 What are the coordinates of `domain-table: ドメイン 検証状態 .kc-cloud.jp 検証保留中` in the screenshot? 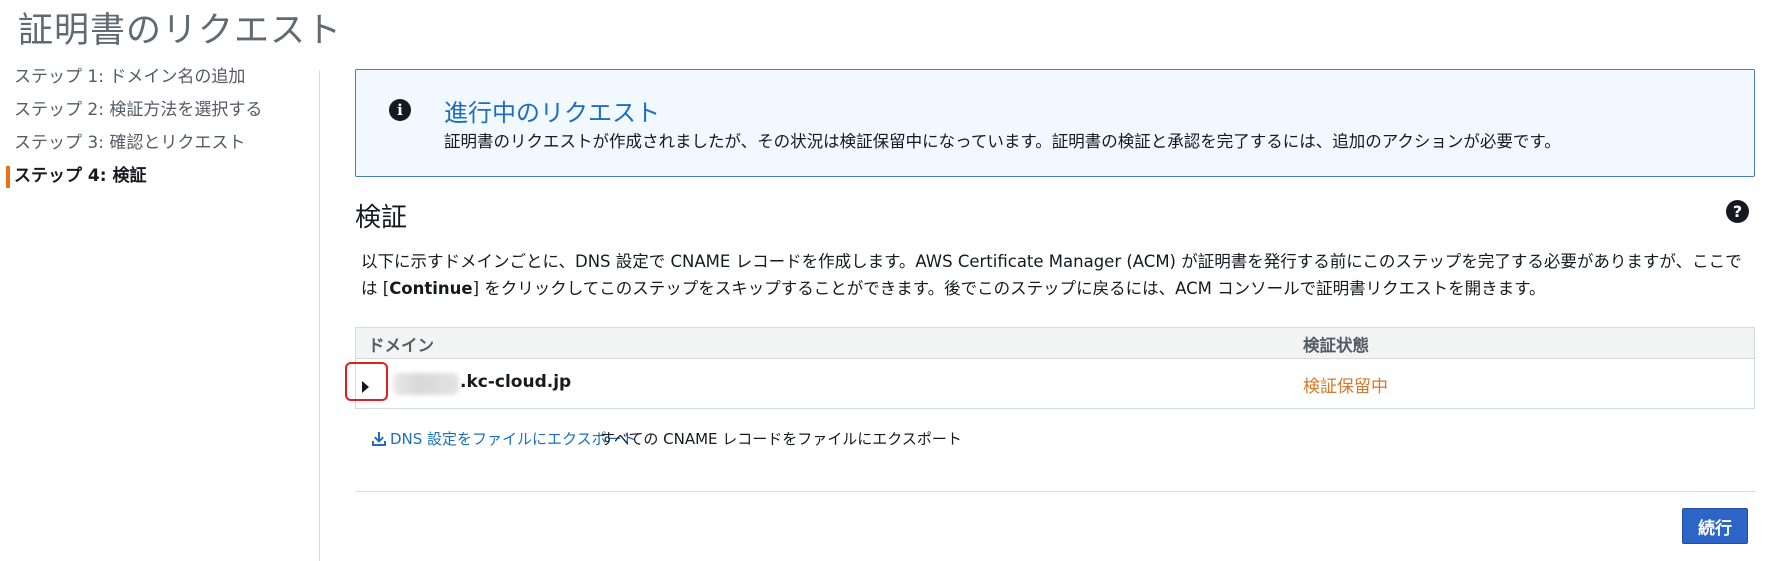 It's located at (1050, 368).